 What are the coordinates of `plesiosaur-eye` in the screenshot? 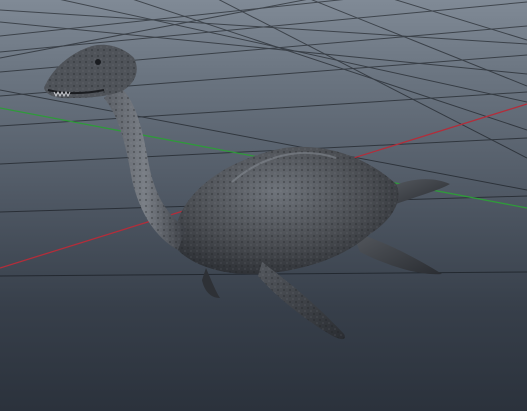 It's located at (98, 62).